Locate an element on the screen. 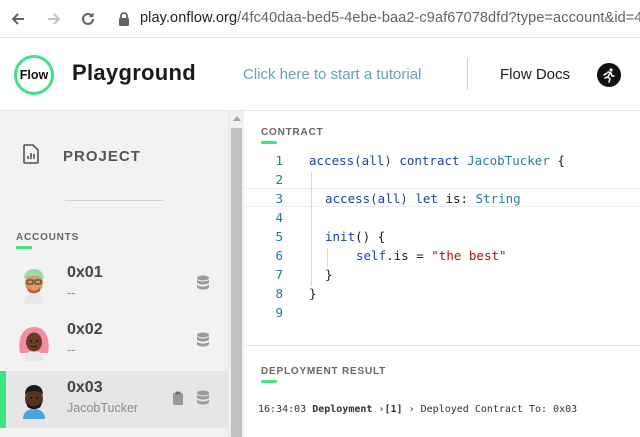  line-number: 3 is located at coordinates (279, 198).